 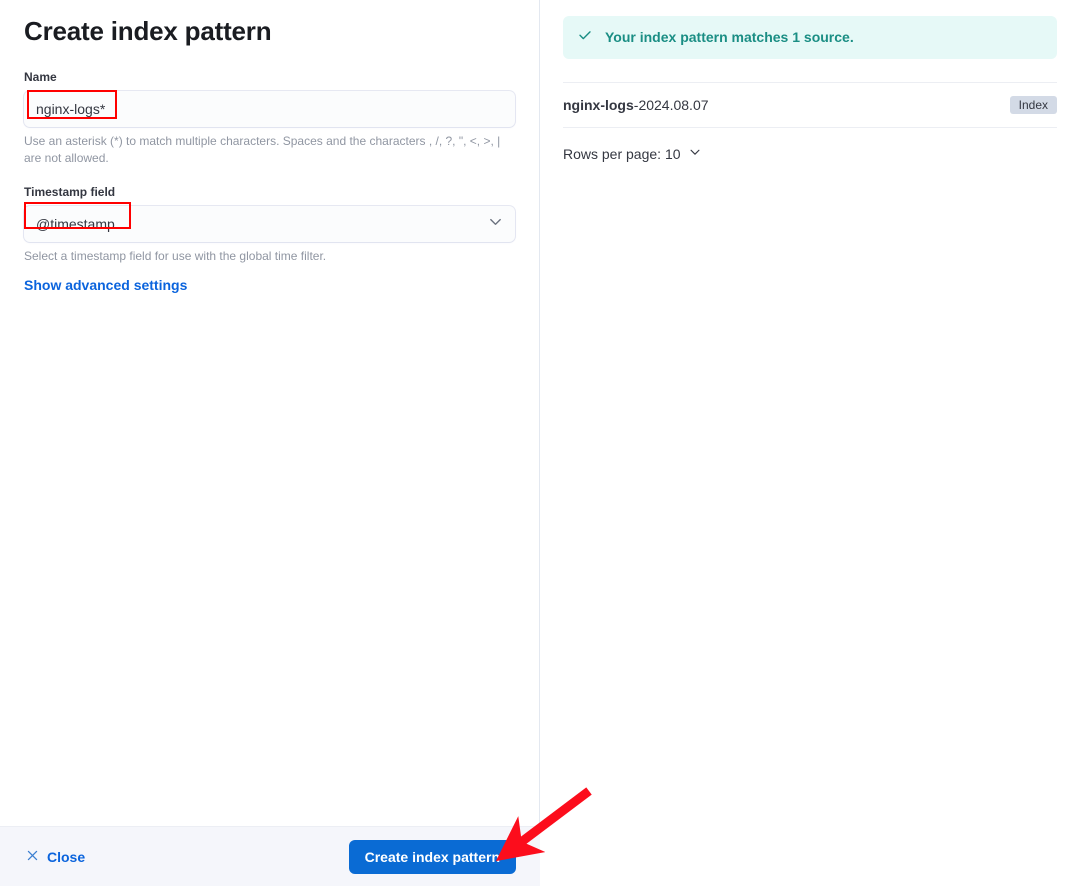 What do you see at coordinates (695, 153) in the screenshot?
I see `chevron-down-icon` at bounding box center [695, 153].